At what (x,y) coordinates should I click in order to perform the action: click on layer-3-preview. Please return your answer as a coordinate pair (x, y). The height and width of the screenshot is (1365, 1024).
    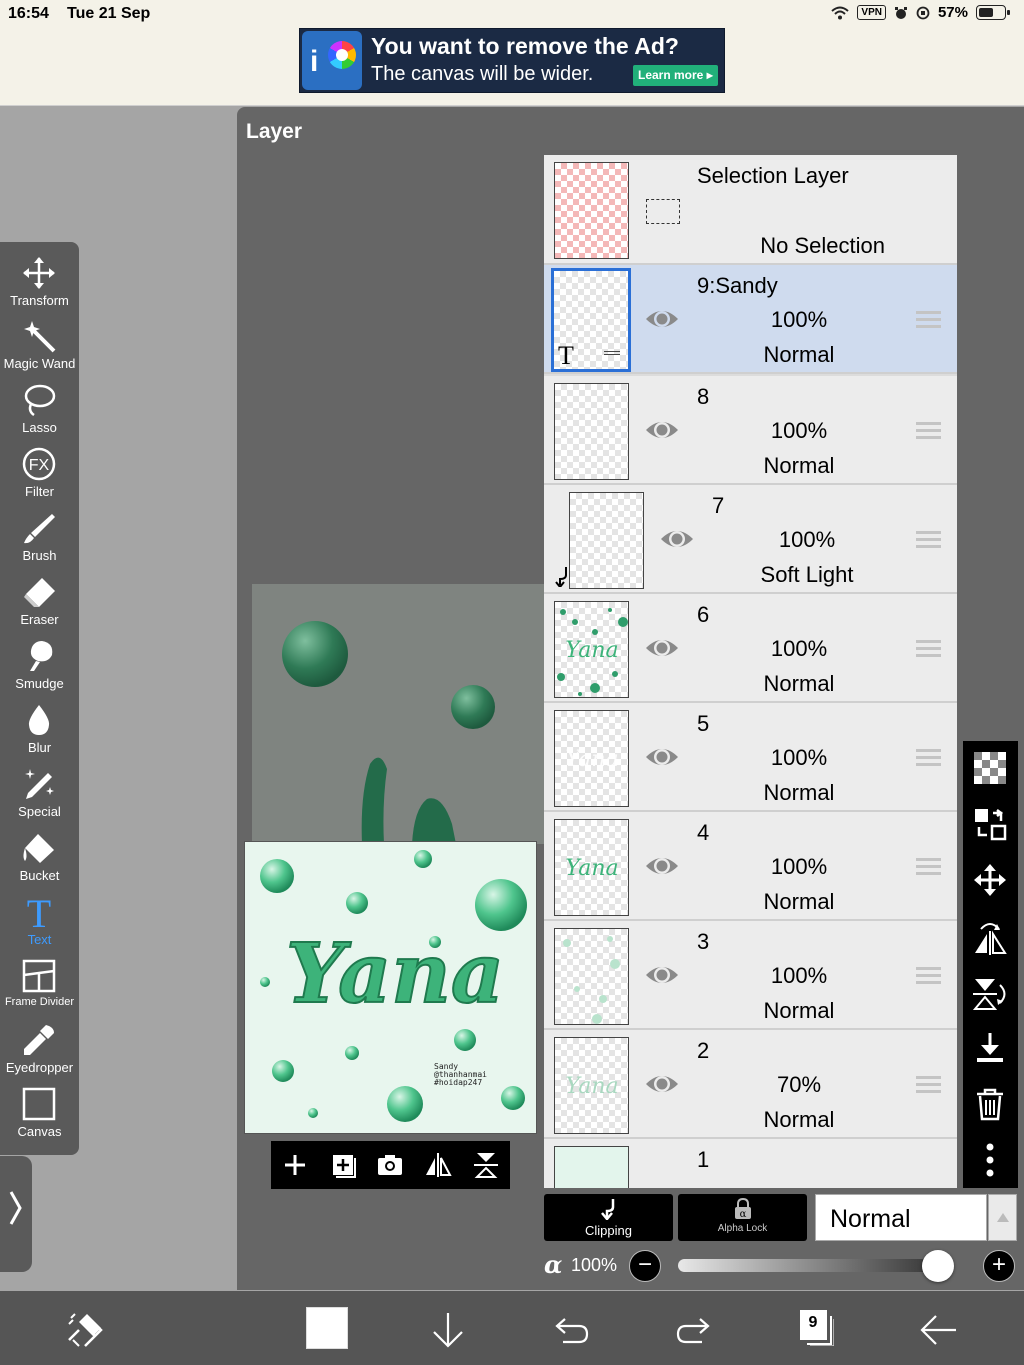
    Looking at the image, I should click on (591, 980).